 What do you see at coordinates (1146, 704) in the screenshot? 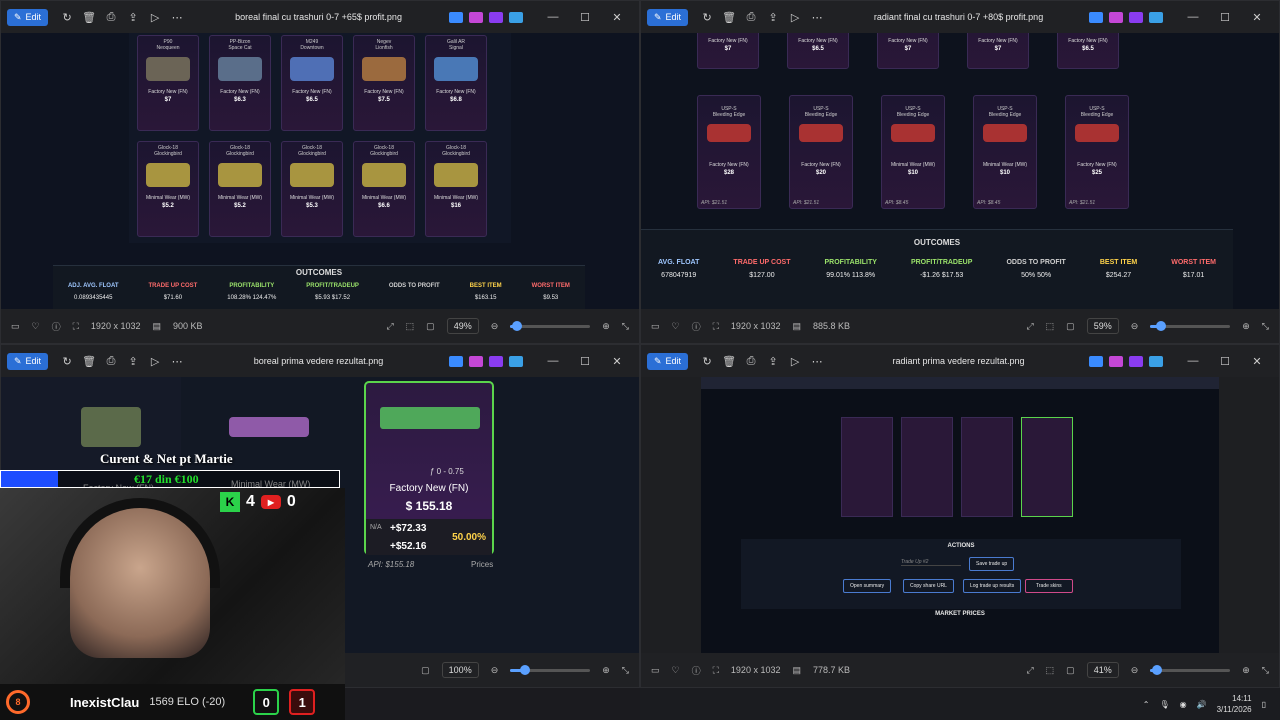
I see `chevron-up-icon: ⌃` at bounding box center [1146, 704].